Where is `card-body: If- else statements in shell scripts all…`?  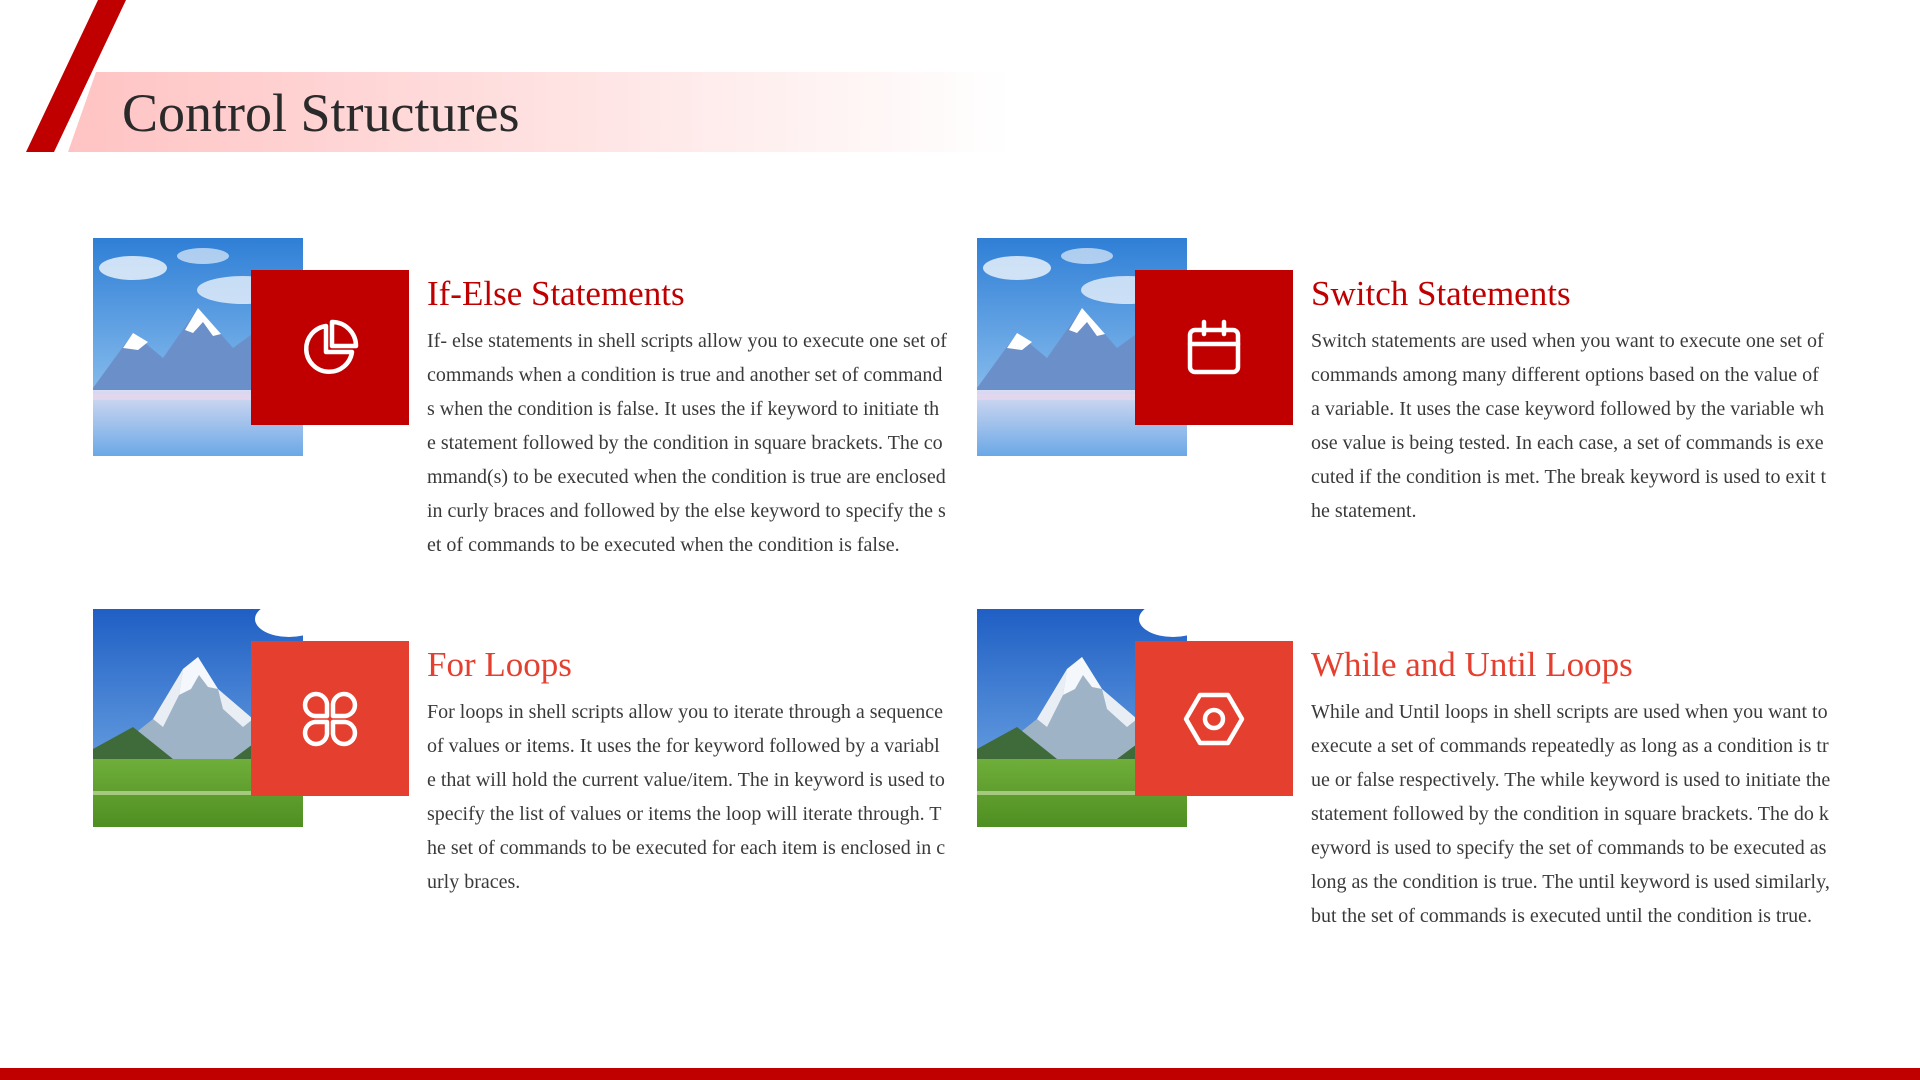 card-body: If- else statements in shell scripts all… is located at coordinates (687, 443).